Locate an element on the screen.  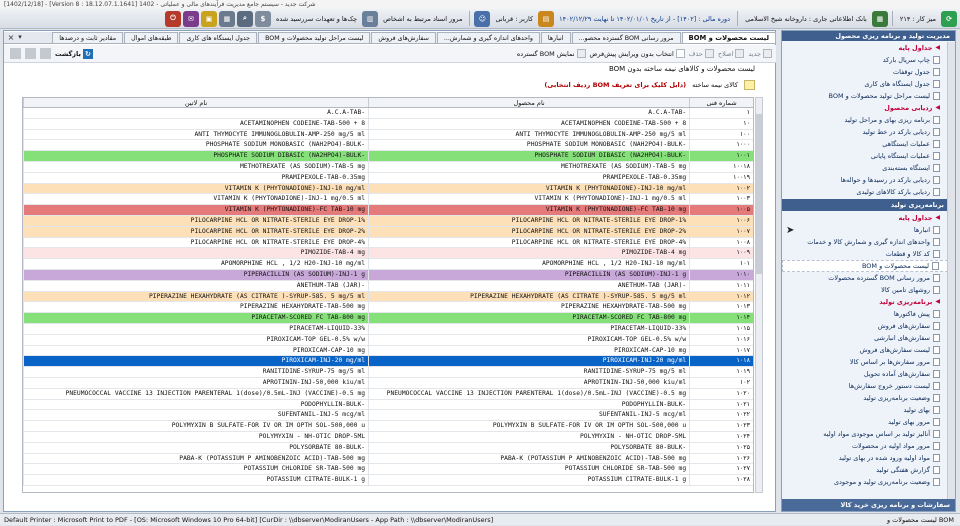
lock-icon: ▣ is located at coordinates (208, 18).